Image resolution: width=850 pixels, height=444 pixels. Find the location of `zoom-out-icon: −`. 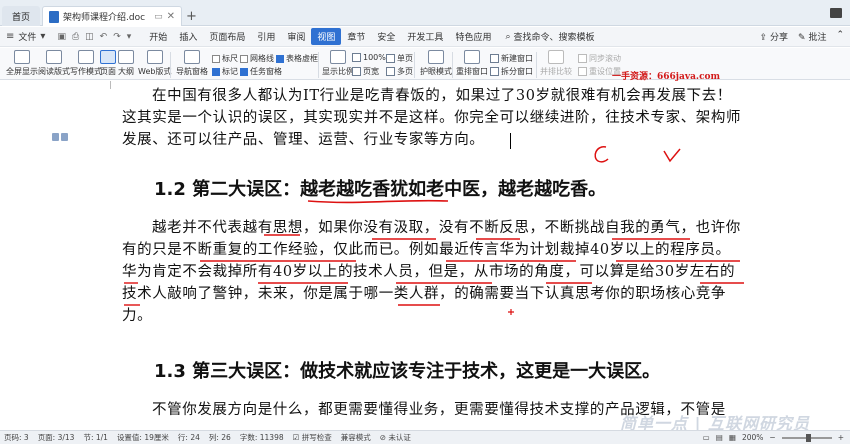

zoom-out-icon: − is located at coordinates (772, 437).